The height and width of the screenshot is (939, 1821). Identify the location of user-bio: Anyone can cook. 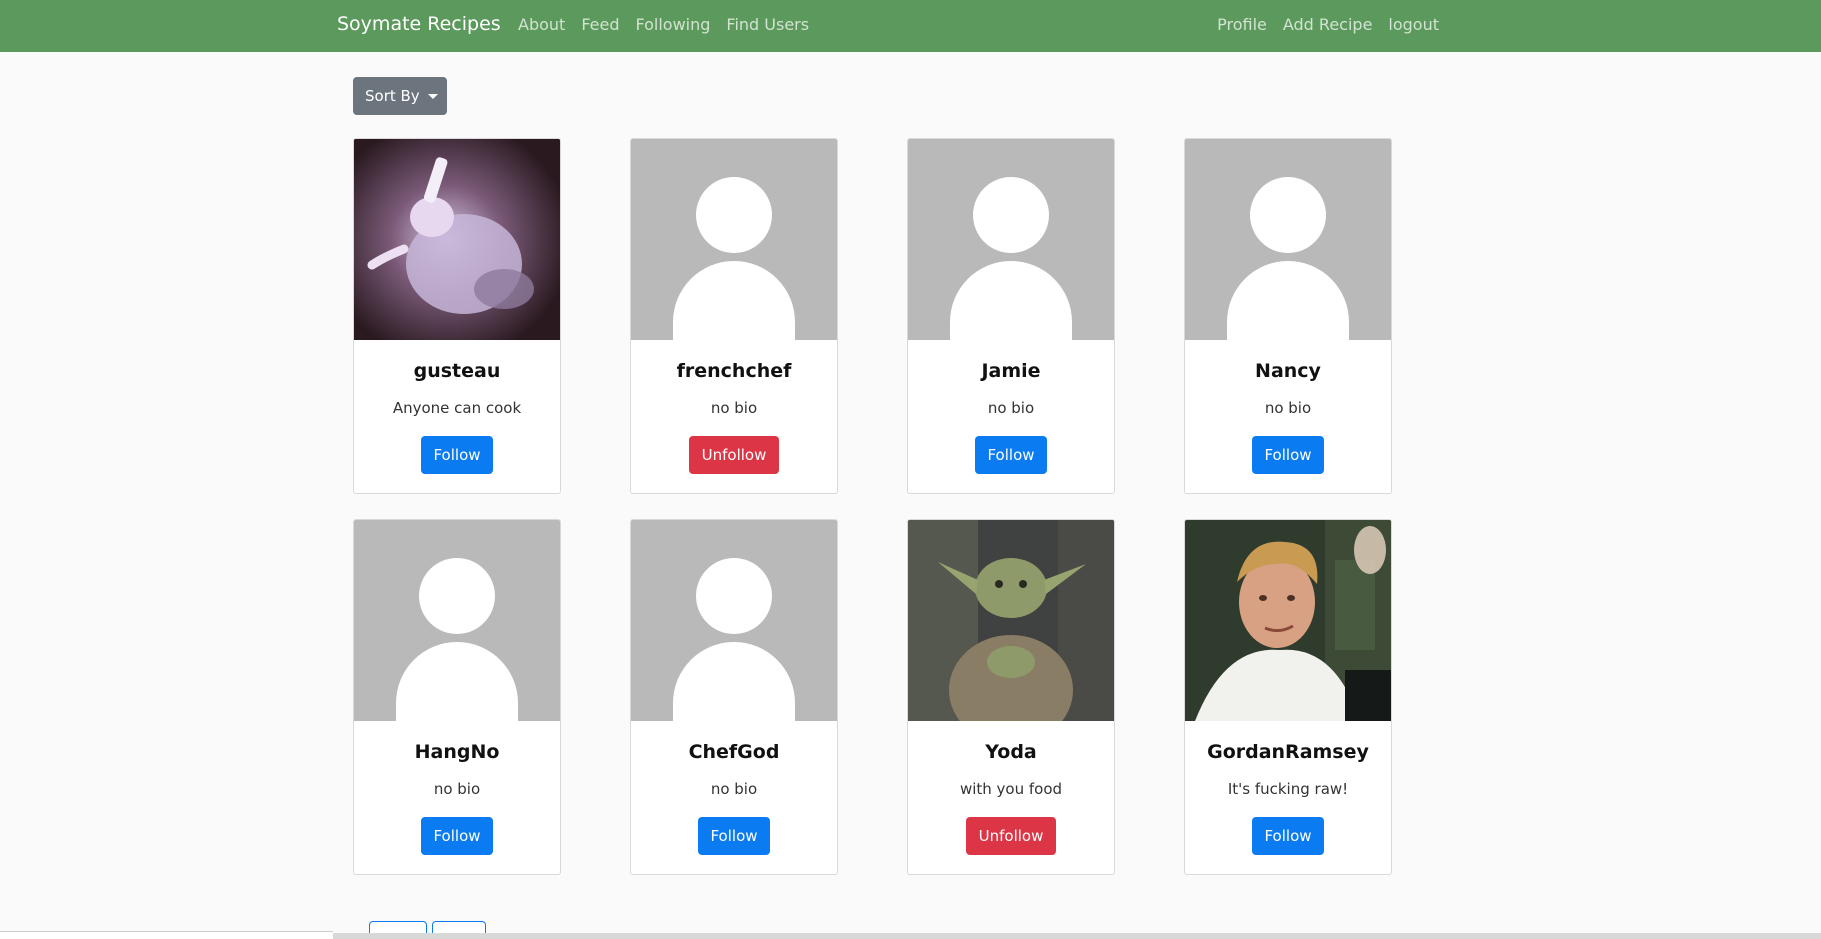
(457, 408).